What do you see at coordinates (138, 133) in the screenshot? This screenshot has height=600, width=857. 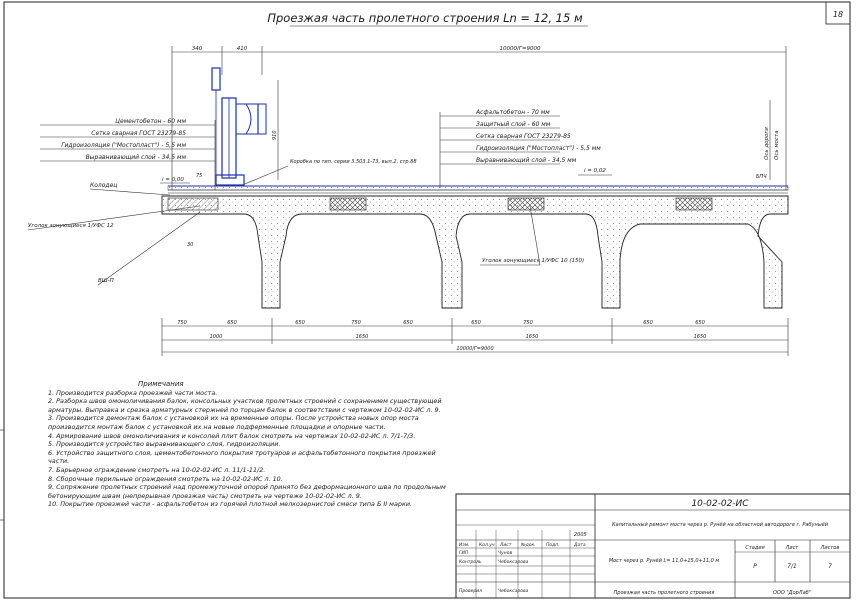 I see `left-layer-2: Сетка сварная ГОСТ 23279-85` at bounding box center [138, 133].